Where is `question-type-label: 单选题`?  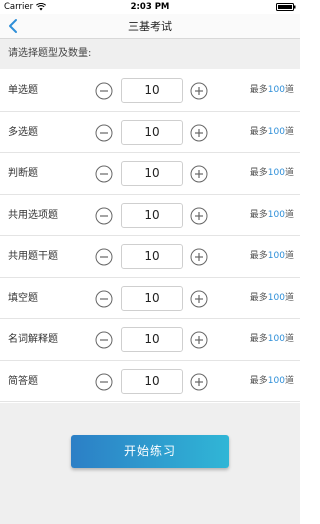 question-type-label: 单选题 is located at coordinates (23, 90).